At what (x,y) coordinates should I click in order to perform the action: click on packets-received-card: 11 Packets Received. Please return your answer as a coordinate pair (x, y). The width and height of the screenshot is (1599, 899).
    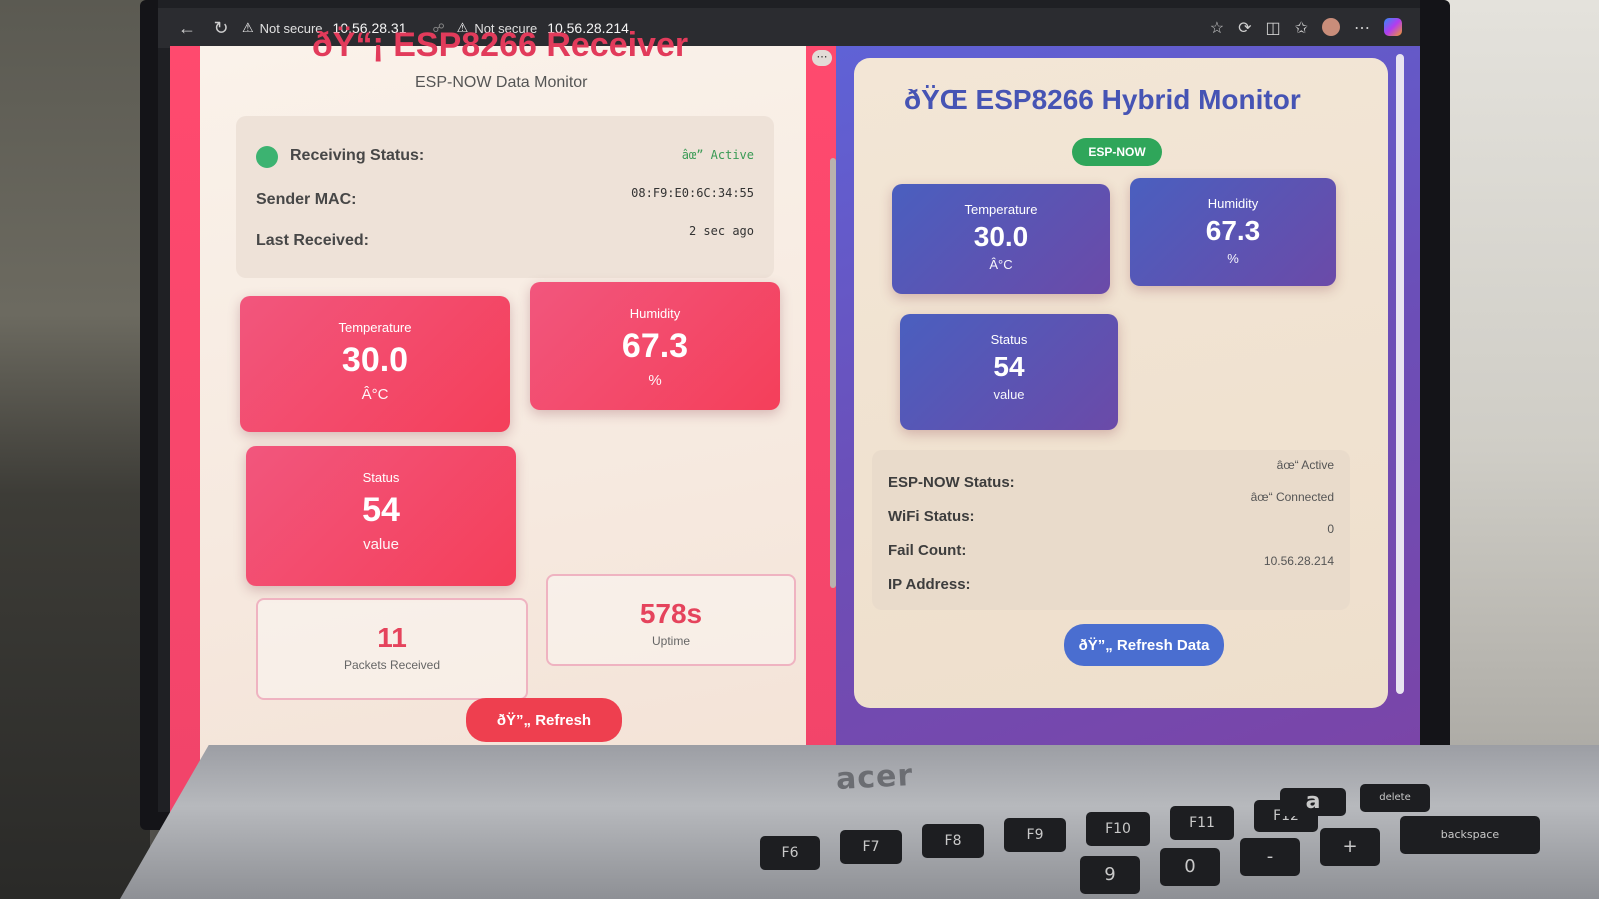
    Looking at the image, I should click on (392, 649).